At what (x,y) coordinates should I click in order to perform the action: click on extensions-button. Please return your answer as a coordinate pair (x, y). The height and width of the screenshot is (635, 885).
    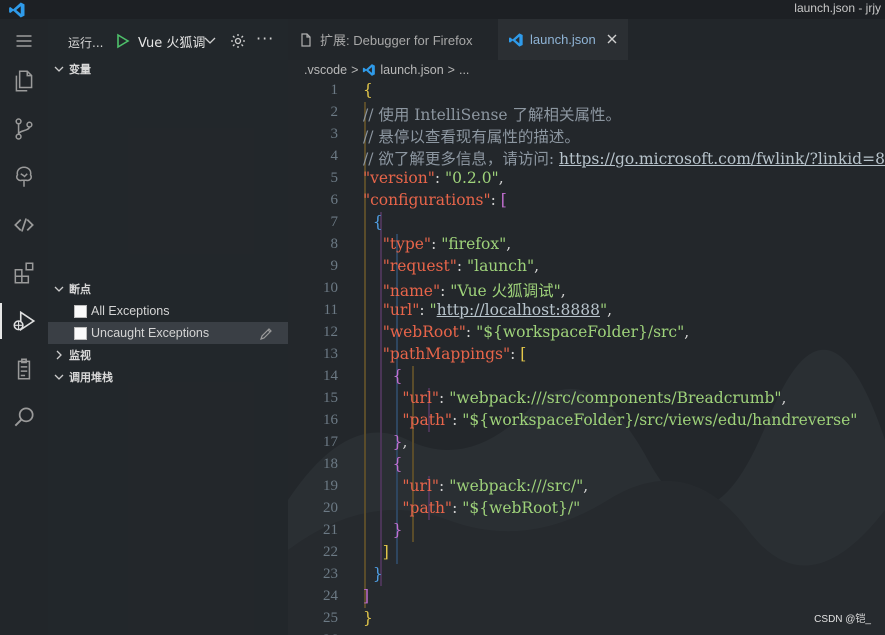
    Looking at the image, I should click on (24, 273).